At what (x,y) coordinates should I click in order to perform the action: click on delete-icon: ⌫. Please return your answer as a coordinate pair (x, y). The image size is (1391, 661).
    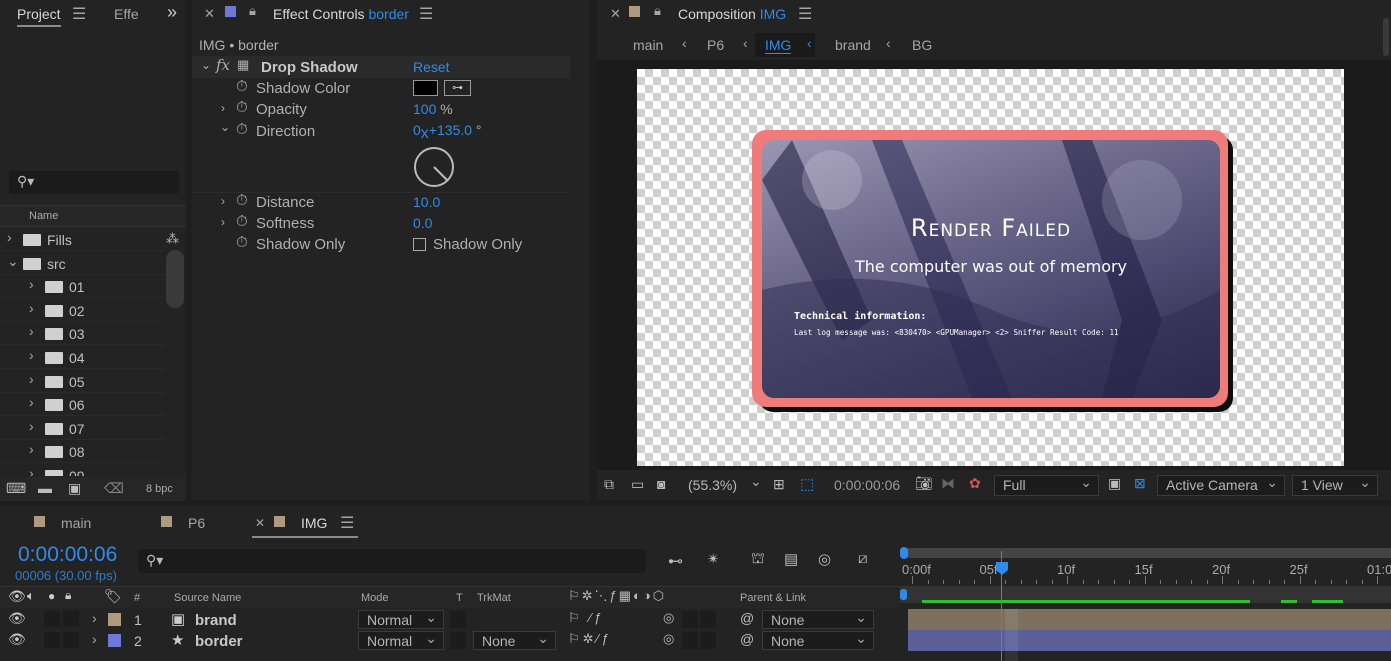
    Looking at the image, I should click on (114, 488).